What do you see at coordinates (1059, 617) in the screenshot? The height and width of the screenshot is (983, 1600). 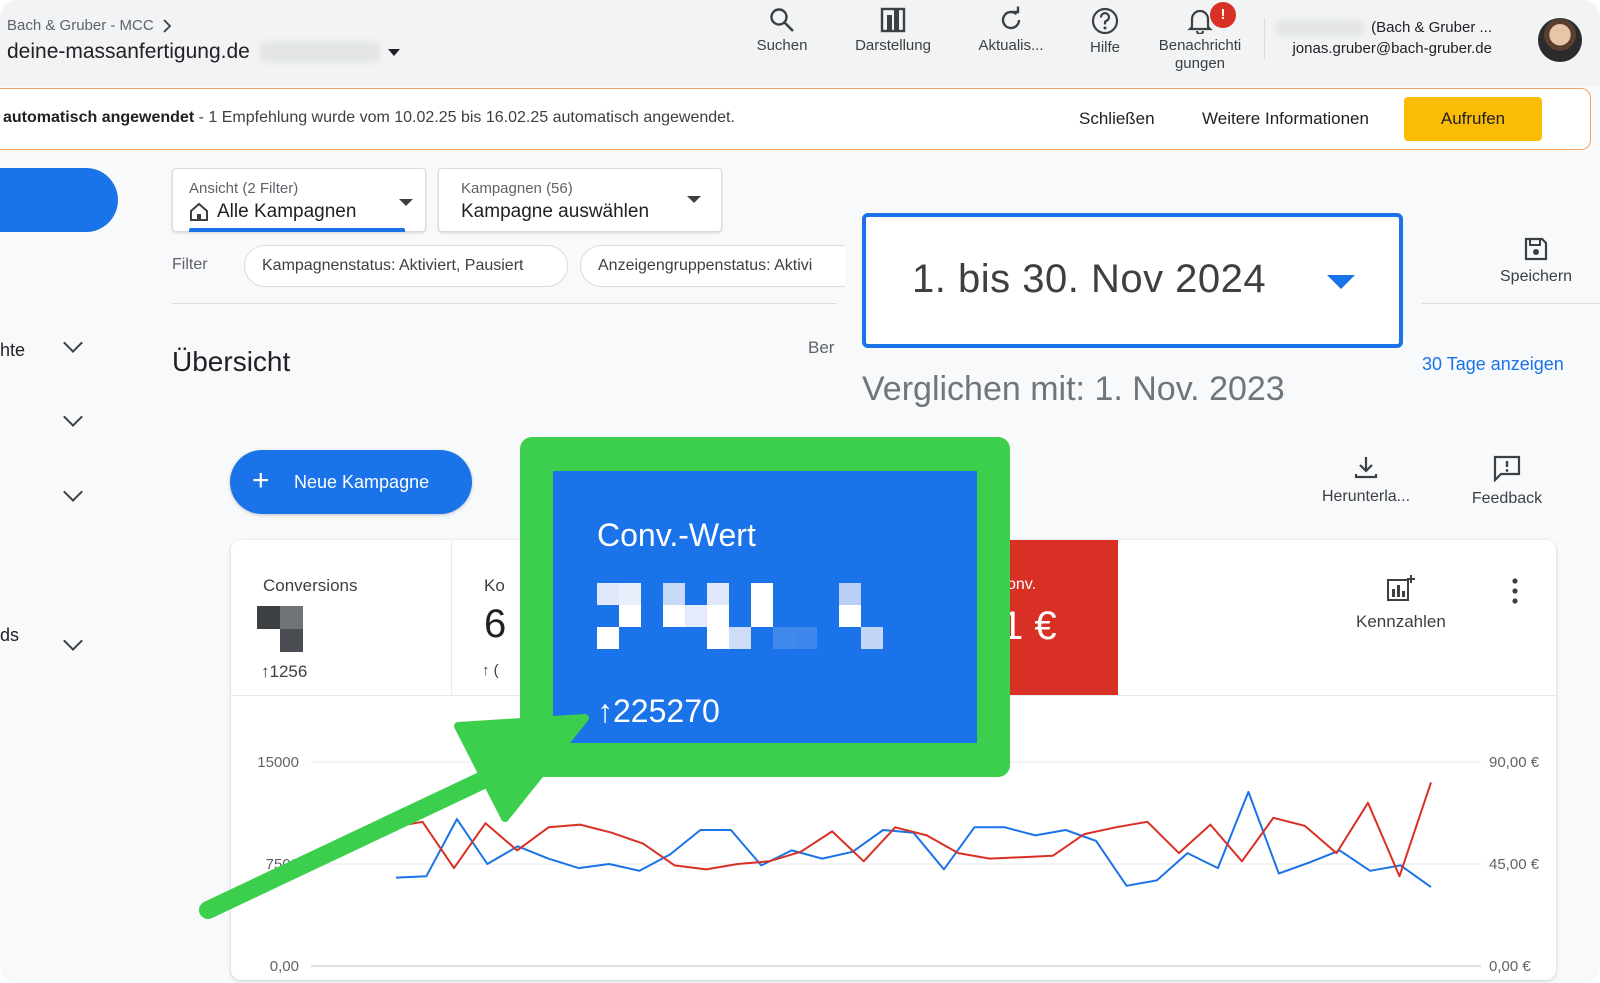 I see `metric-tile-cost-per-conv: onv. 1 €` at bounding box center [1059, 617].